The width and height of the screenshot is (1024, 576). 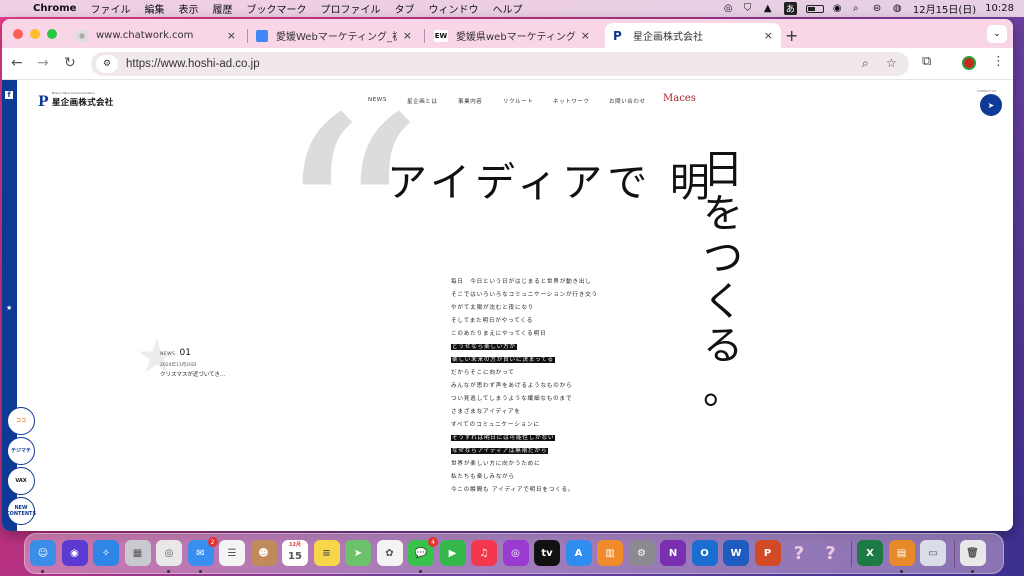 I want to click on close-window-button, so click(x=18, y=34).